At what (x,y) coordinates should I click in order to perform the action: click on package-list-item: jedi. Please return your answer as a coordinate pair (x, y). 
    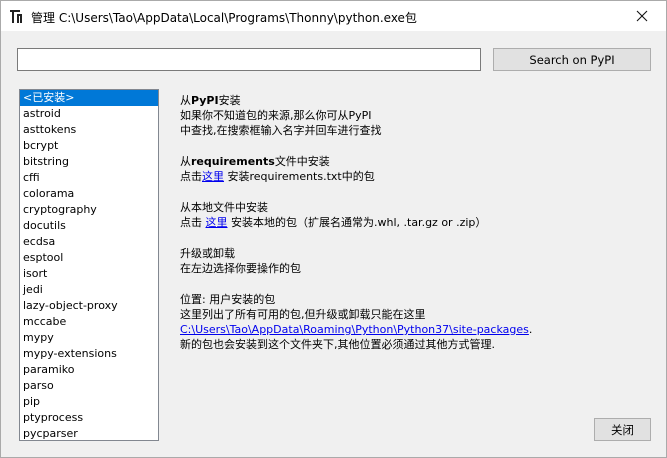
    Looking at the image, I should click on (89, 290).